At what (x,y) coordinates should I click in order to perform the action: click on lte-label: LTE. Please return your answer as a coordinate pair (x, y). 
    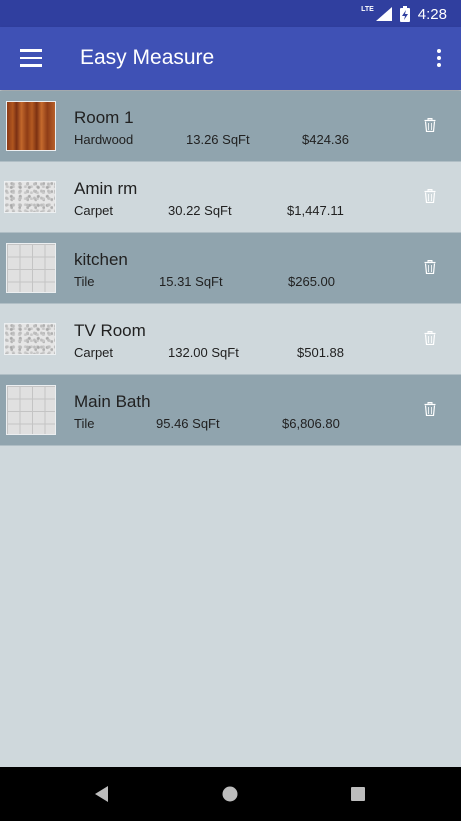
    Looking at the image, I should click on (367, 9).